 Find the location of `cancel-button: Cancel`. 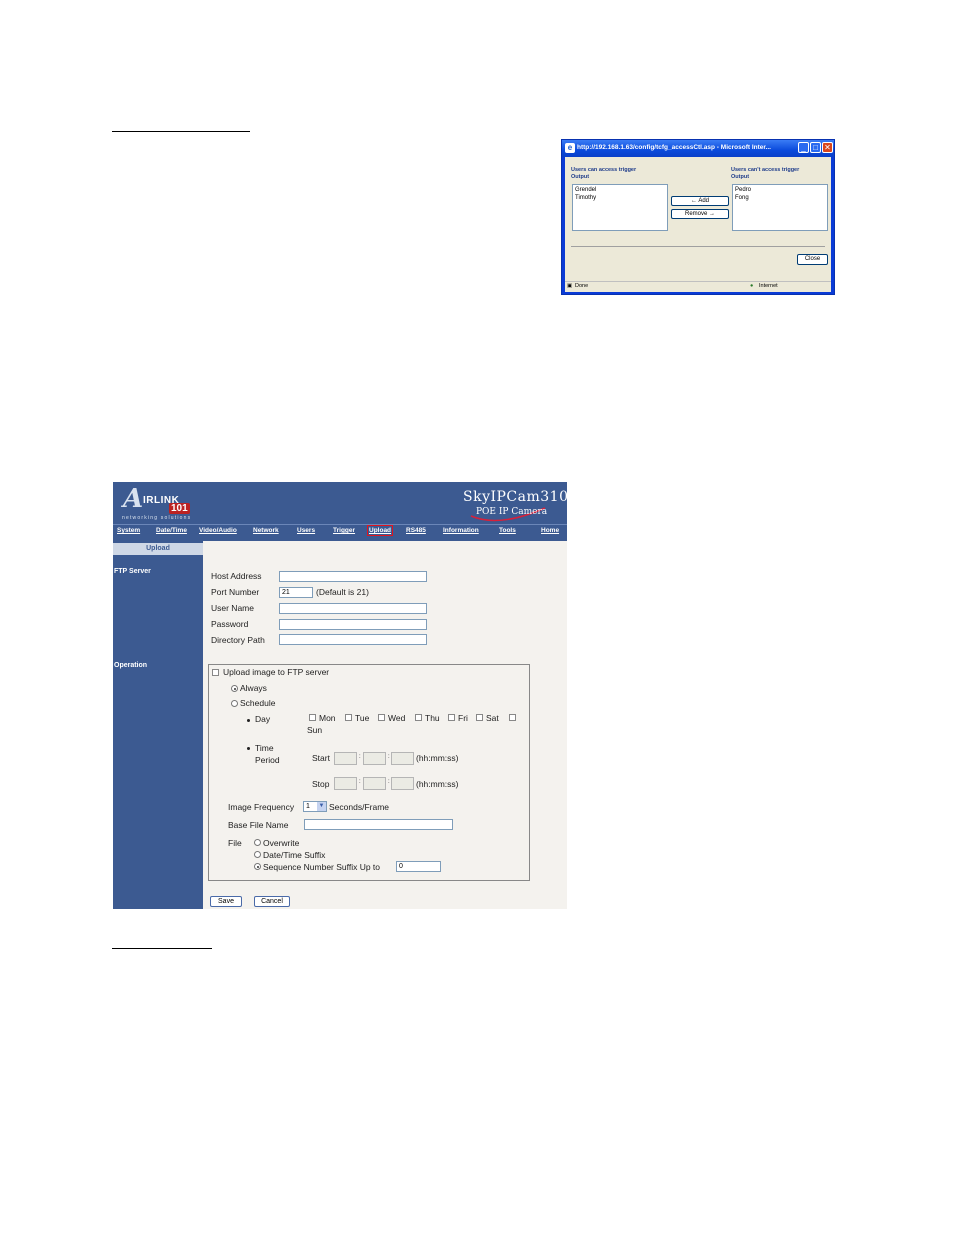

cancel-button: Cancel is located at coordinates (272, 901).